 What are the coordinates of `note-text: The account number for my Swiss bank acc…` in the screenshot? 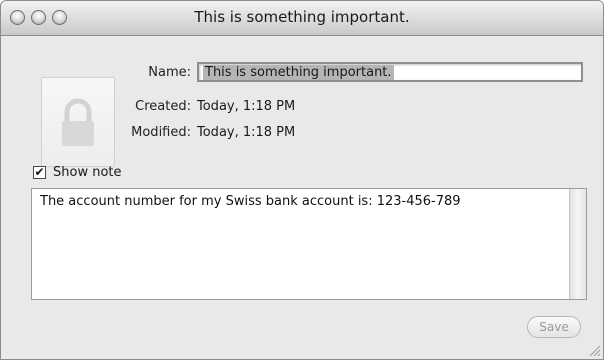 It's located at (250, 201).